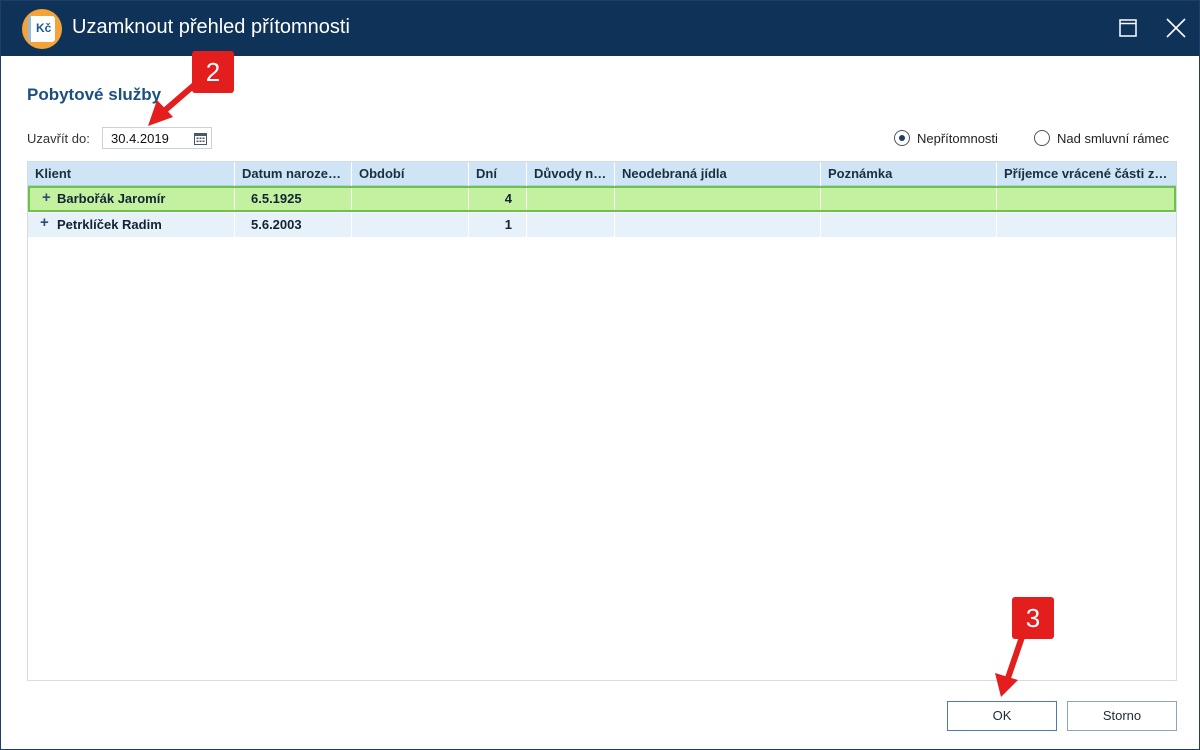 The width and height of the screenshot is (1200, 750). Describe the element at coordinates (600, 28) in the screenshot. I see `title-bar: Kč Uzamknout přehled přítomnosti` at that location.